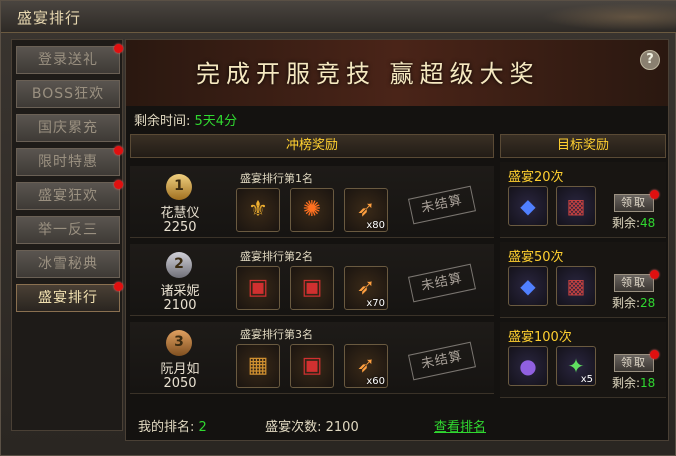 The height and width of the screenshot is (456, 676). I want to click on rank-label: 盛宴排行第3名, so click(276, 334).